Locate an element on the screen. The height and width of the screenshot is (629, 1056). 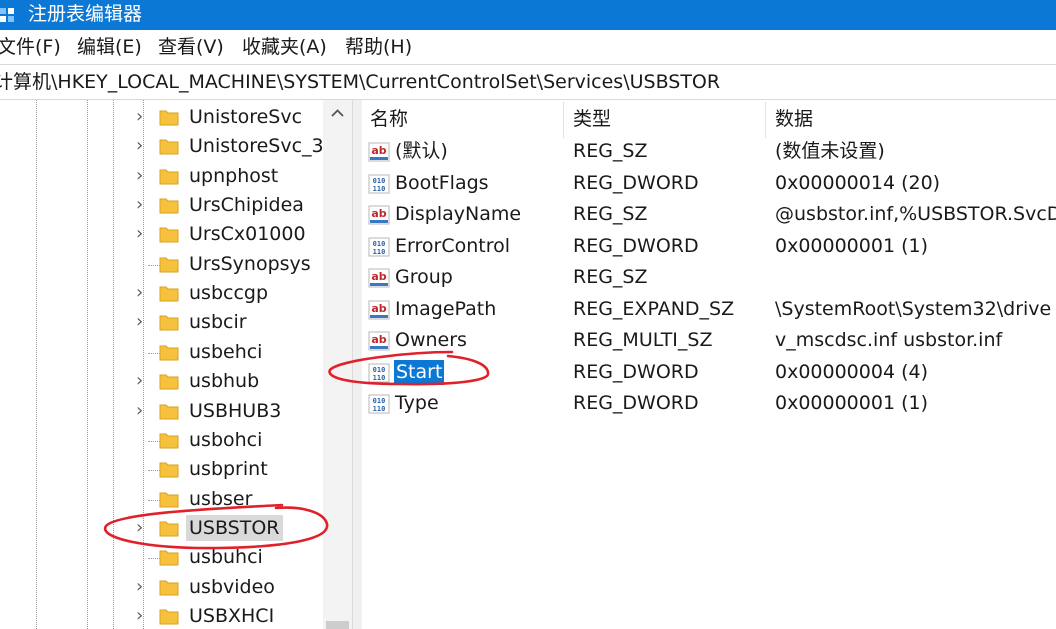
menu-view: 查看(V) is located at coordinates (191, 47).